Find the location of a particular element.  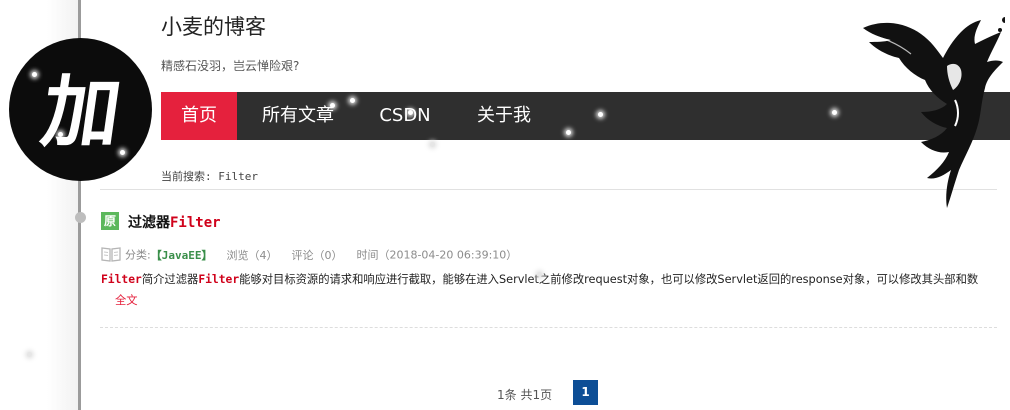

views-count: 浏览（4） is located at coordinates (252, 255).